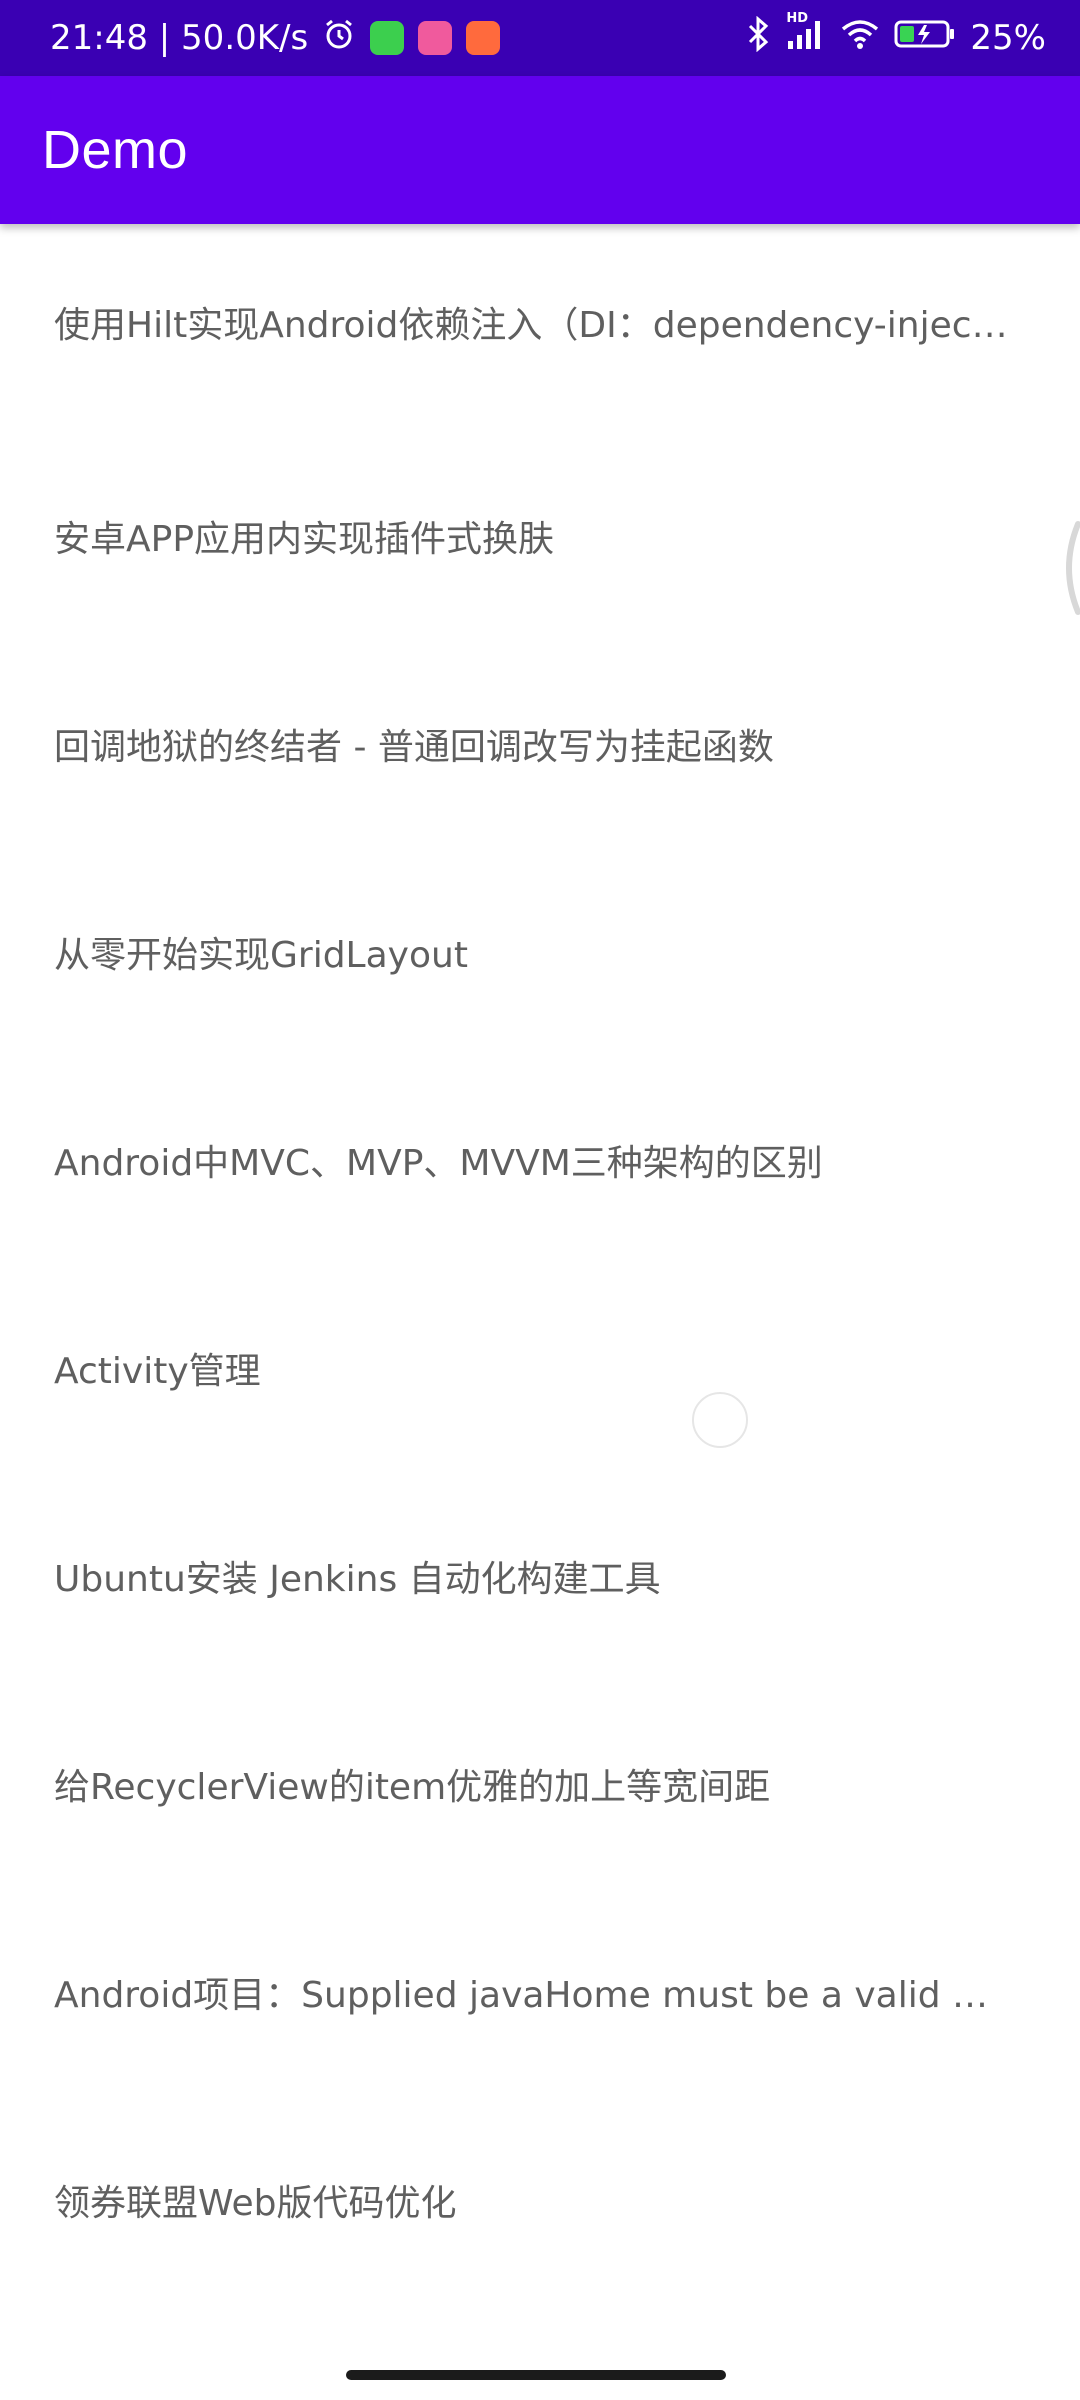 This screenshot has width=1080, height=2400. What do you see at coordinates (414, 747) in the screenshot?
I see `list-item-title: 回调地狱的终结者 - 普通回调改写为挂起函数` at bounding box center [414, 747].